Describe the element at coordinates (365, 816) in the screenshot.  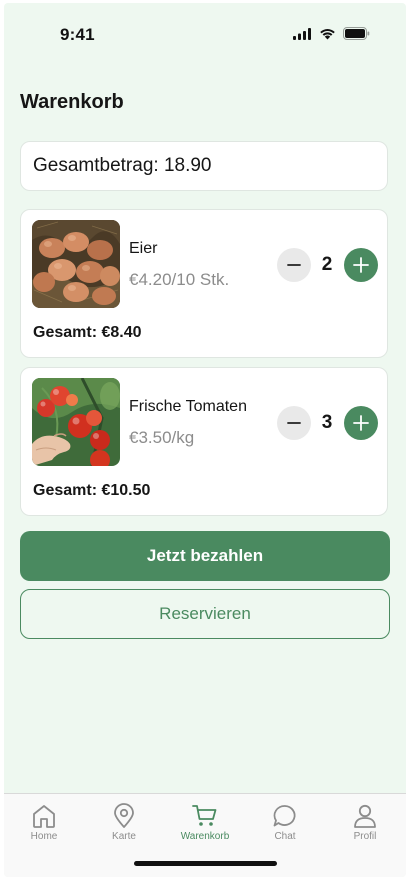
I see `user-icon` at that location.